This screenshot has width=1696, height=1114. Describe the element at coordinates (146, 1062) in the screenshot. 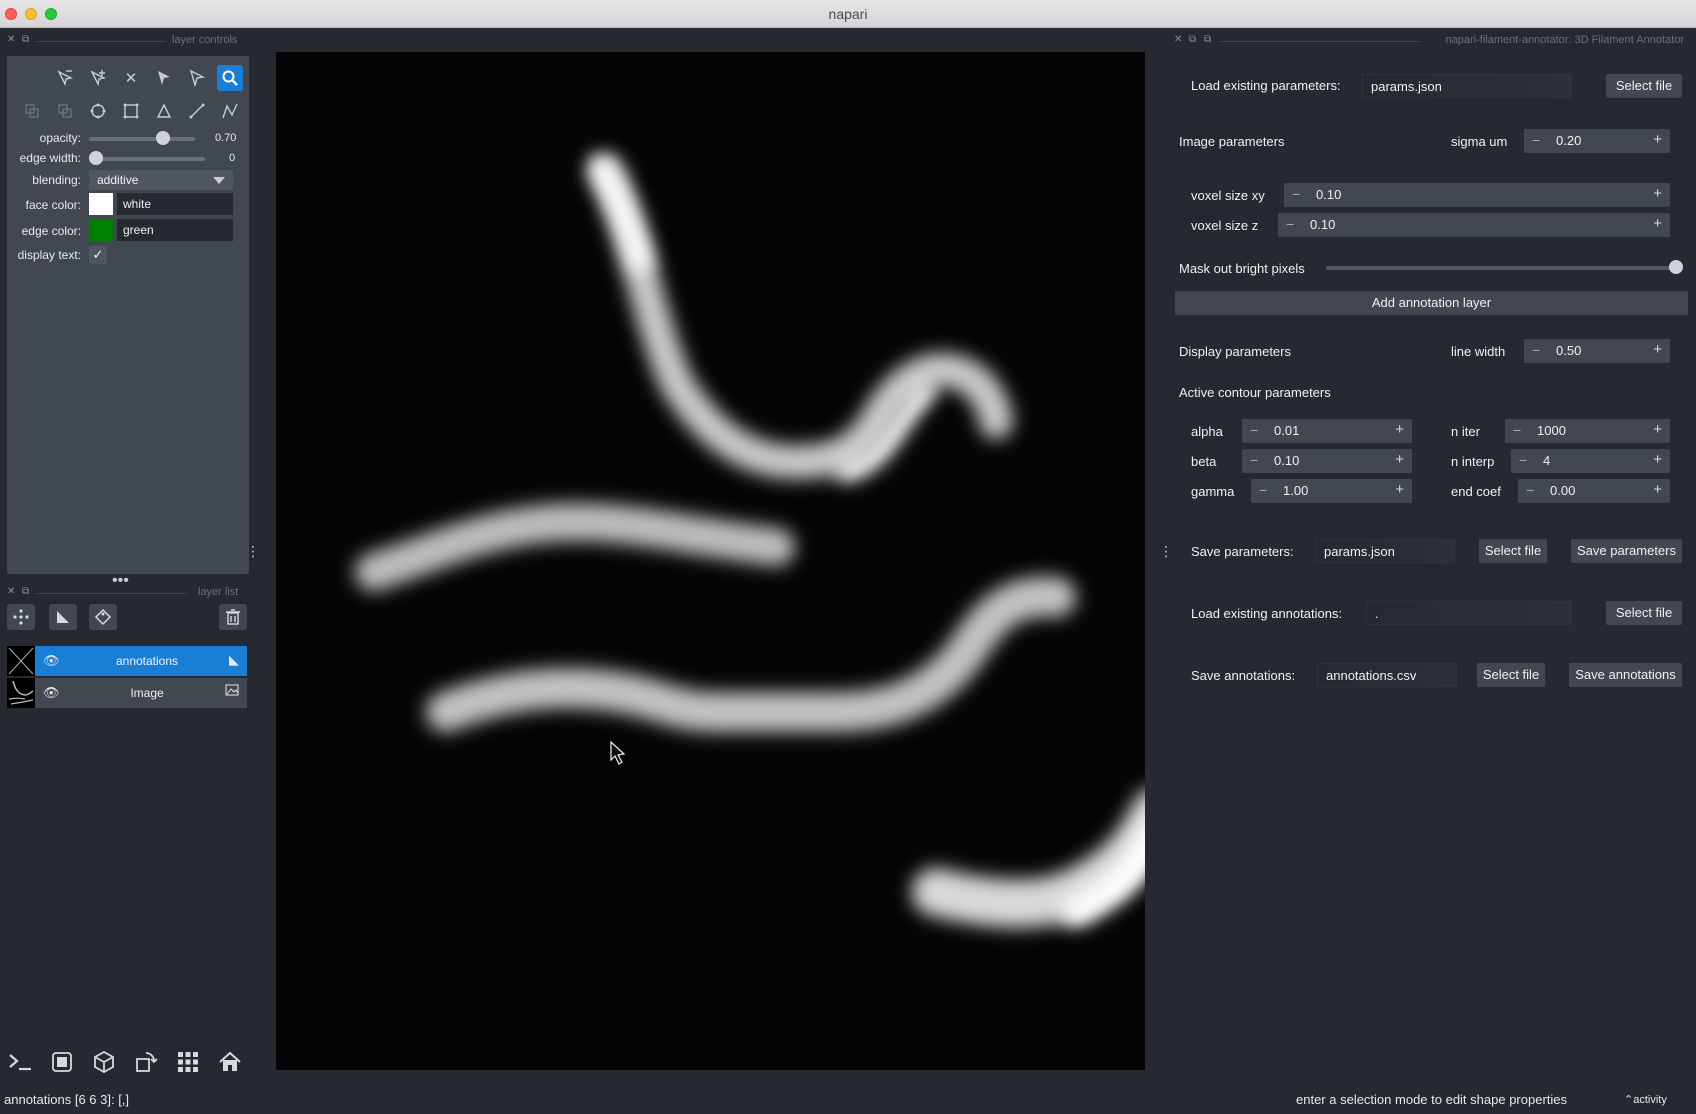

I see `transpose-button` at that location.